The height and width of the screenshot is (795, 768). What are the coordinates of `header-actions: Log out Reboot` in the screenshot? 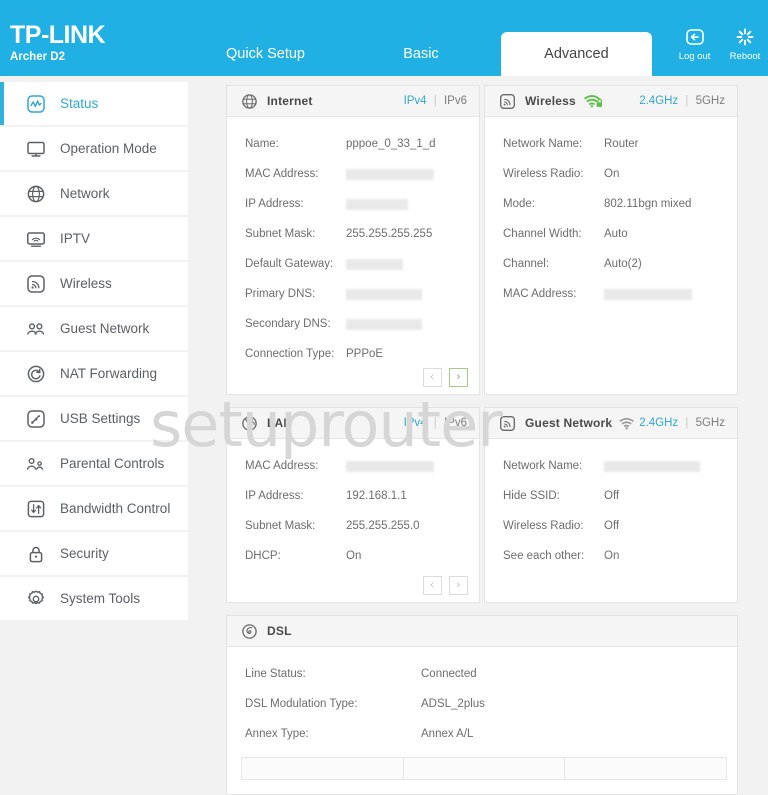 It's located at (720, 44).